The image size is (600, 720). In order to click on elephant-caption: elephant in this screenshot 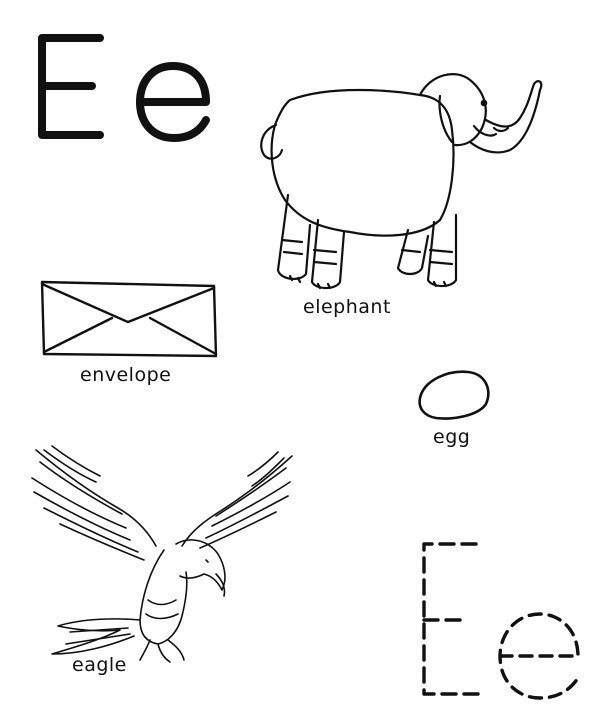, I will do `click(347, 307)`.